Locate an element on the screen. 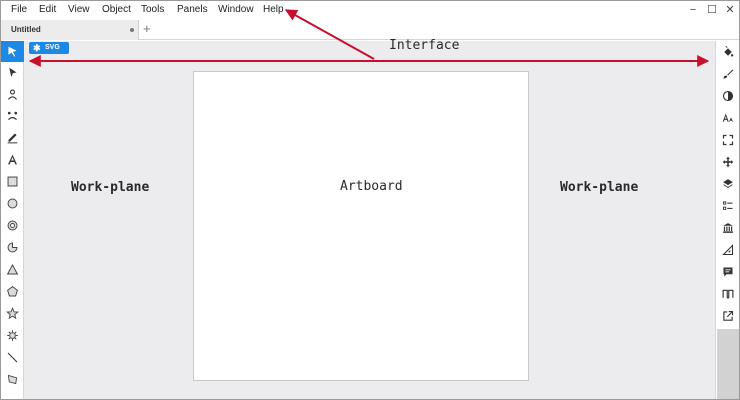 The image size is (740, 400). panel-stroke is located at coordinates (727, 73).